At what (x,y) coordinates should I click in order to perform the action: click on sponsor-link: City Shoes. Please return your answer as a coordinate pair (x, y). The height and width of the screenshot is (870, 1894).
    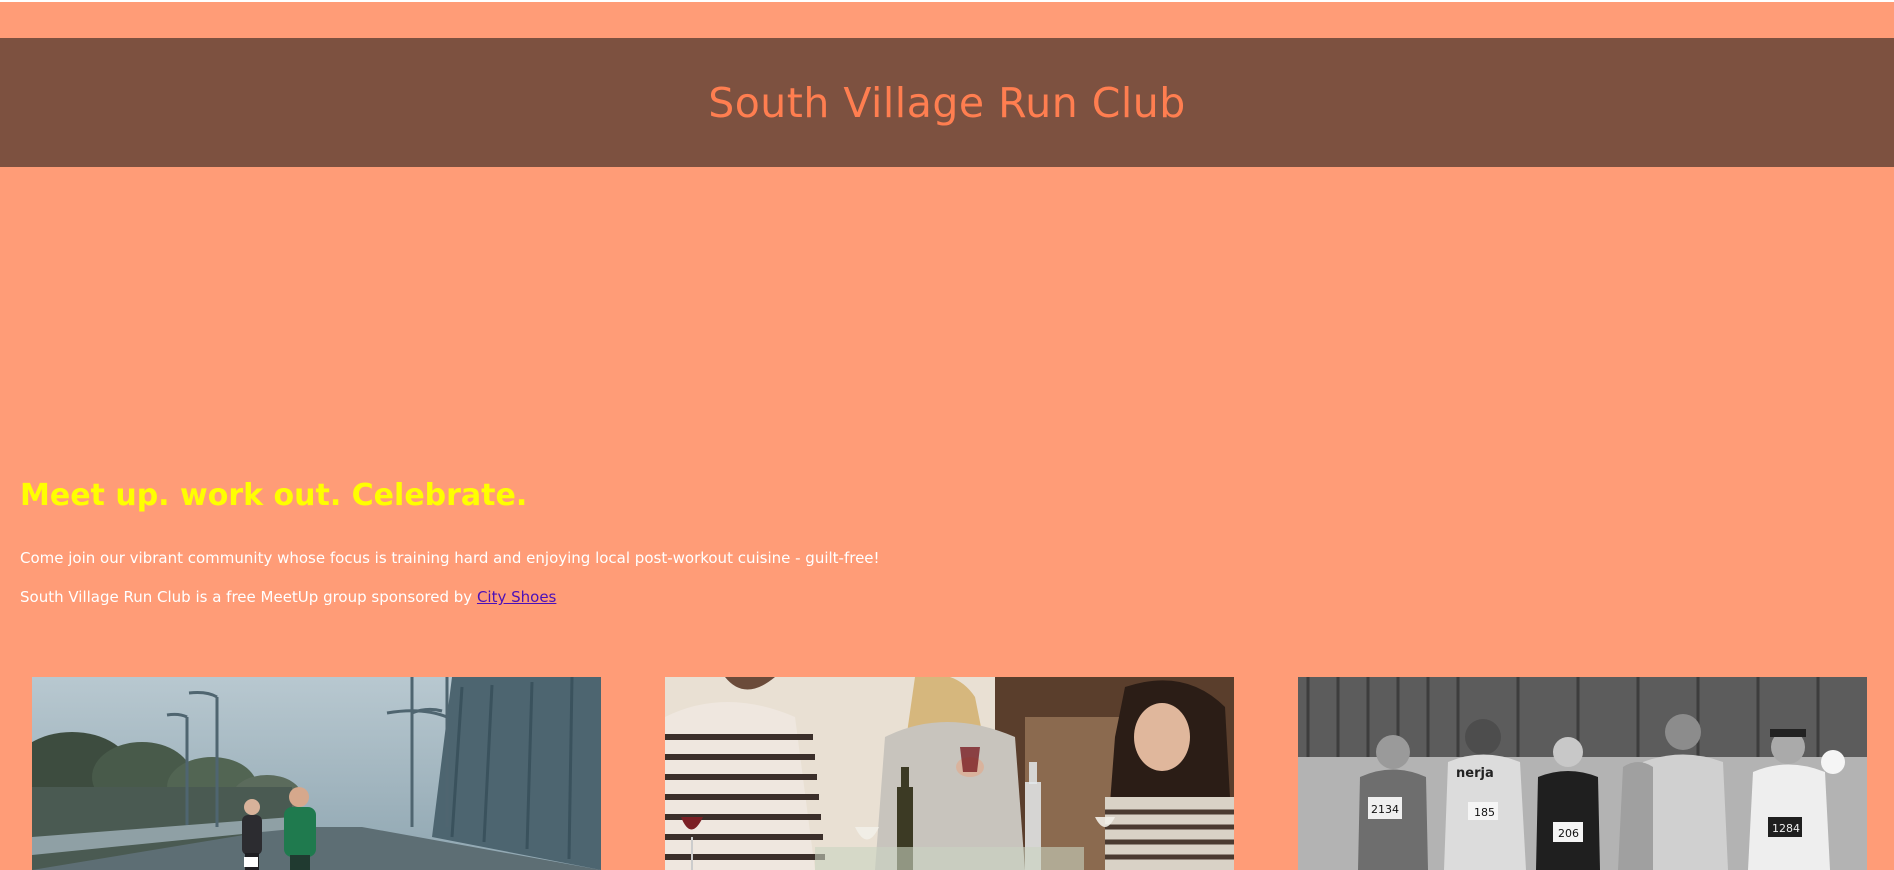
    Looking at the image, I should click on (516, 597).